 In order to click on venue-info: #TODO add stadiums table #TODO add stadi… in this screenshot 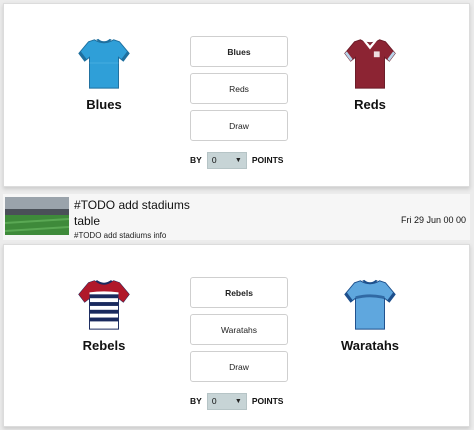, I will do `click(236, 217)`.